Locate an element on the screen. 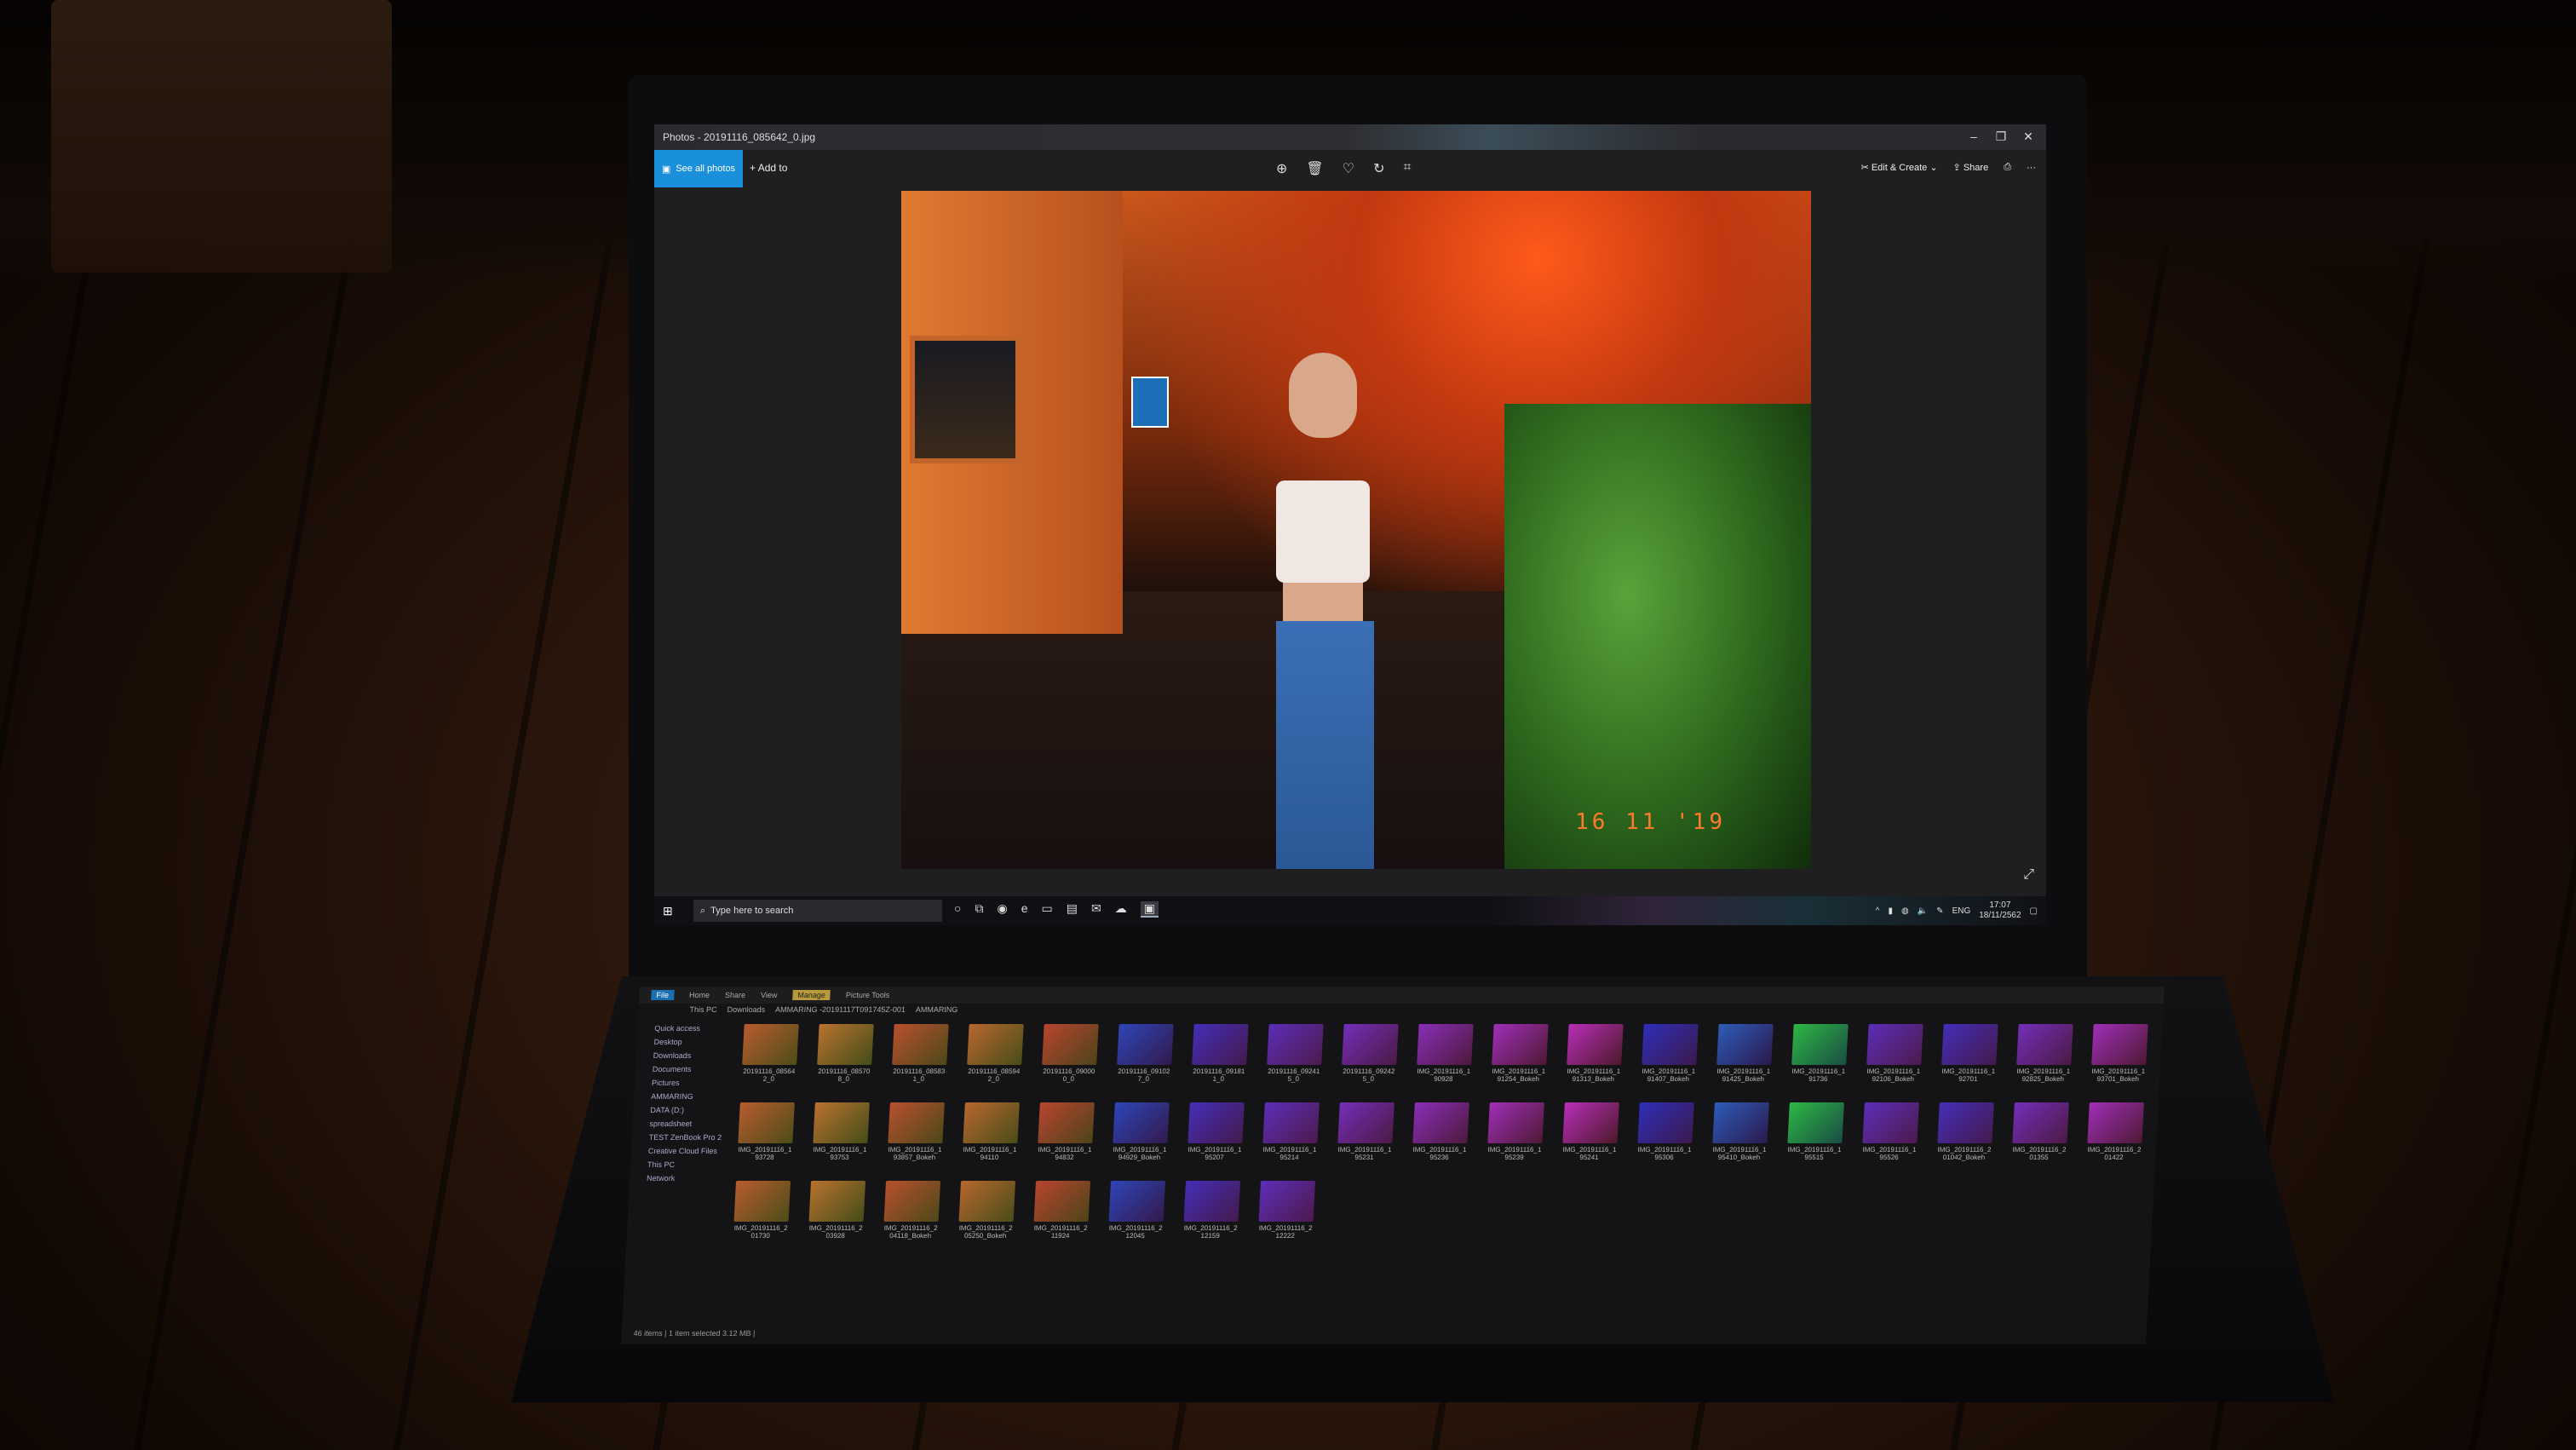 The width and height of the screenshot is (2576, 1450). nav-item: TEST ZenBook Pro 2 is located at coordinates (691, 1137).